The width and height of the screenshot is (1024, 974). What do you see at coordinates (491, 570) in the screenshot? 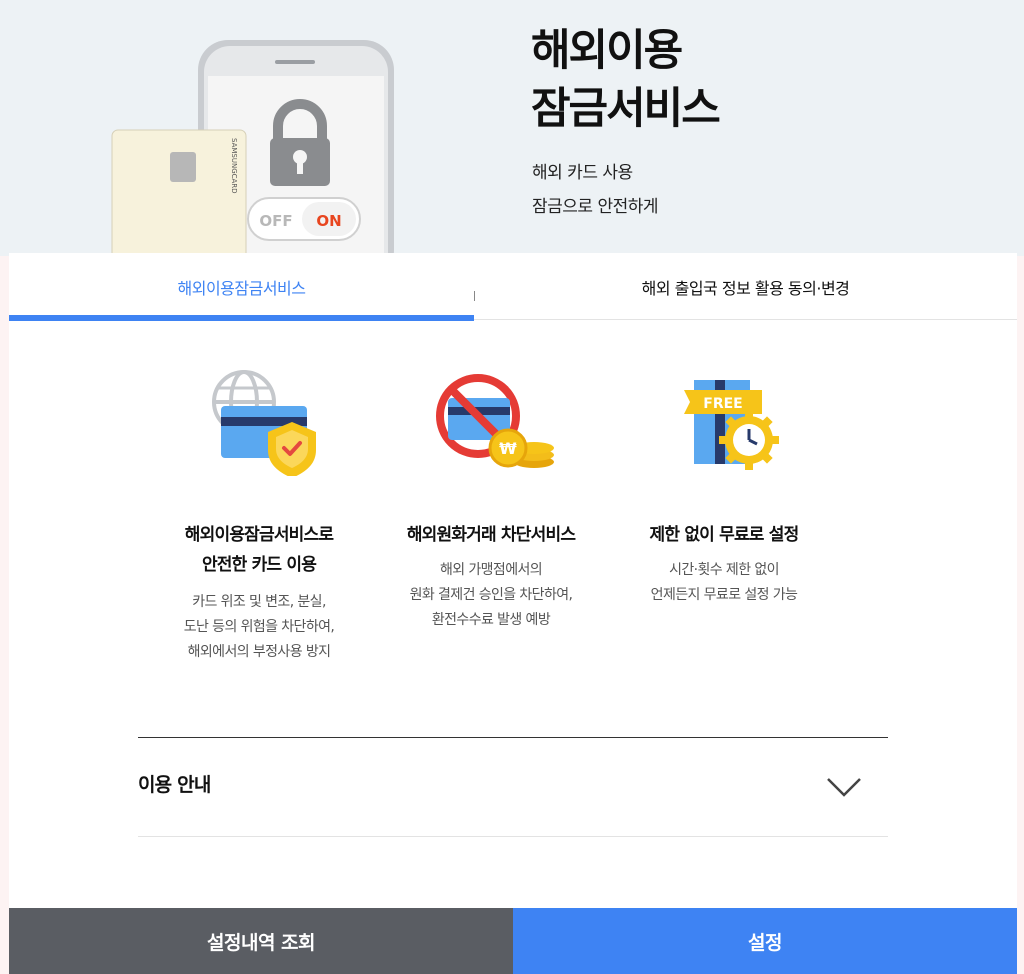
I see `feature-desc-line: 해외 가맹점에서의` at bounding box center [491, 570].